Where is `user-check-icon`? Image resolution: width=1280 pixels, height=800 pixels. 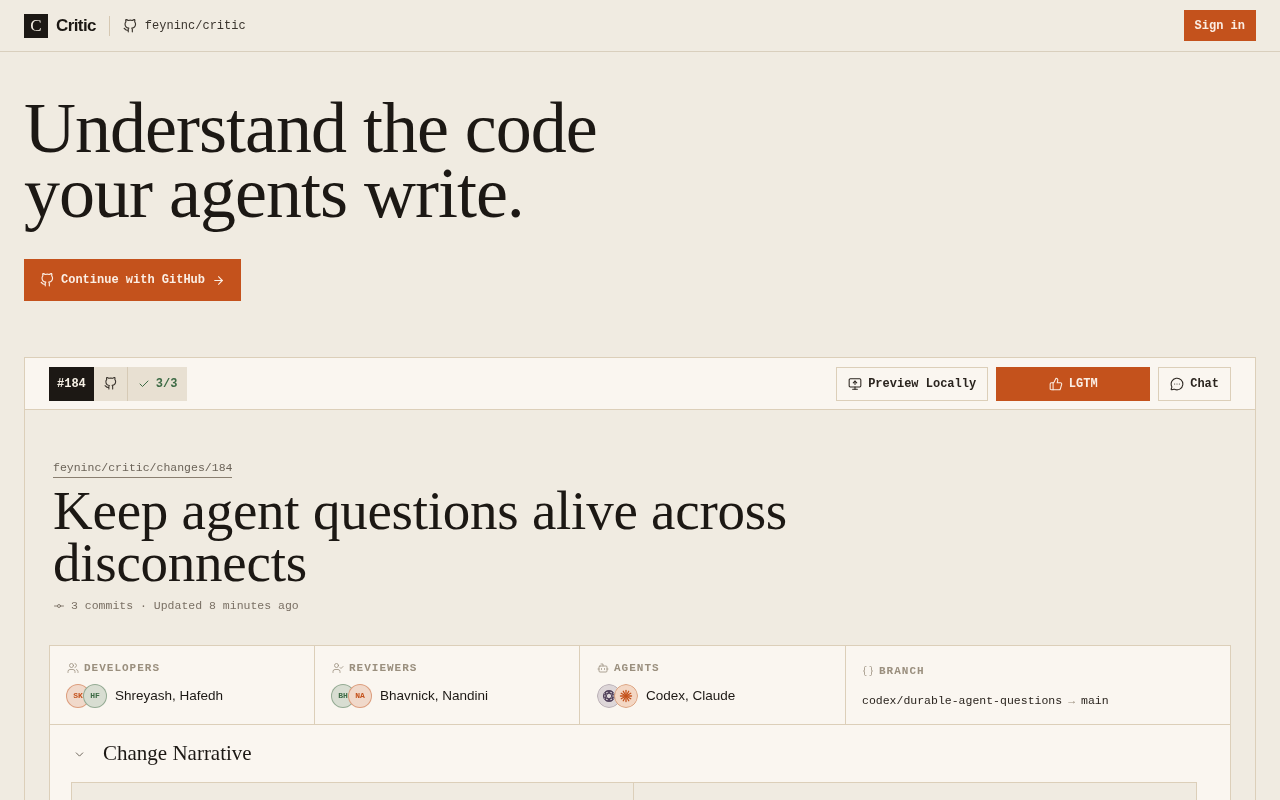
user-check-icon is located at coordinates (338, 668).